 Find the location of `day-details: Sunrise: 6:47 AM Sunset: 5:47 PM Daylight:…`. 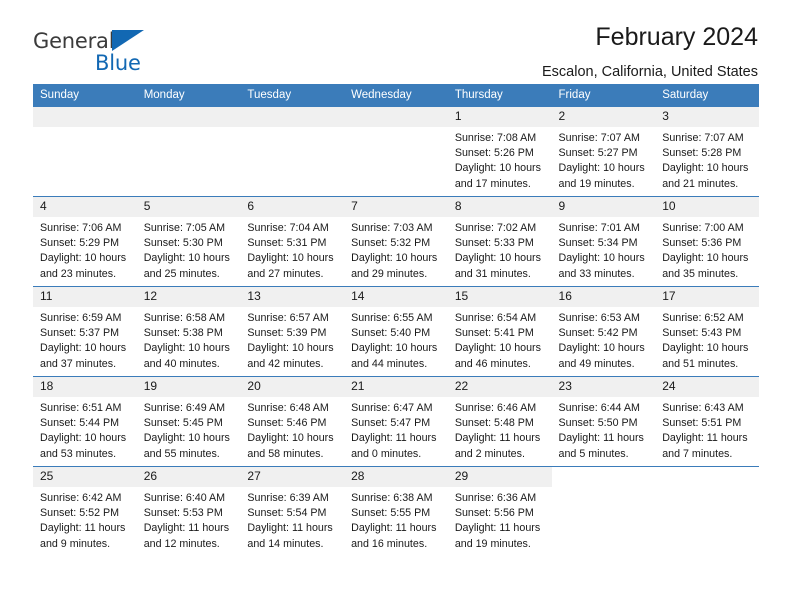

day-details: Sunrise: 6:47 AM Sunset: 5:47 PM Daylight:… is located at coordinates (396, 429).